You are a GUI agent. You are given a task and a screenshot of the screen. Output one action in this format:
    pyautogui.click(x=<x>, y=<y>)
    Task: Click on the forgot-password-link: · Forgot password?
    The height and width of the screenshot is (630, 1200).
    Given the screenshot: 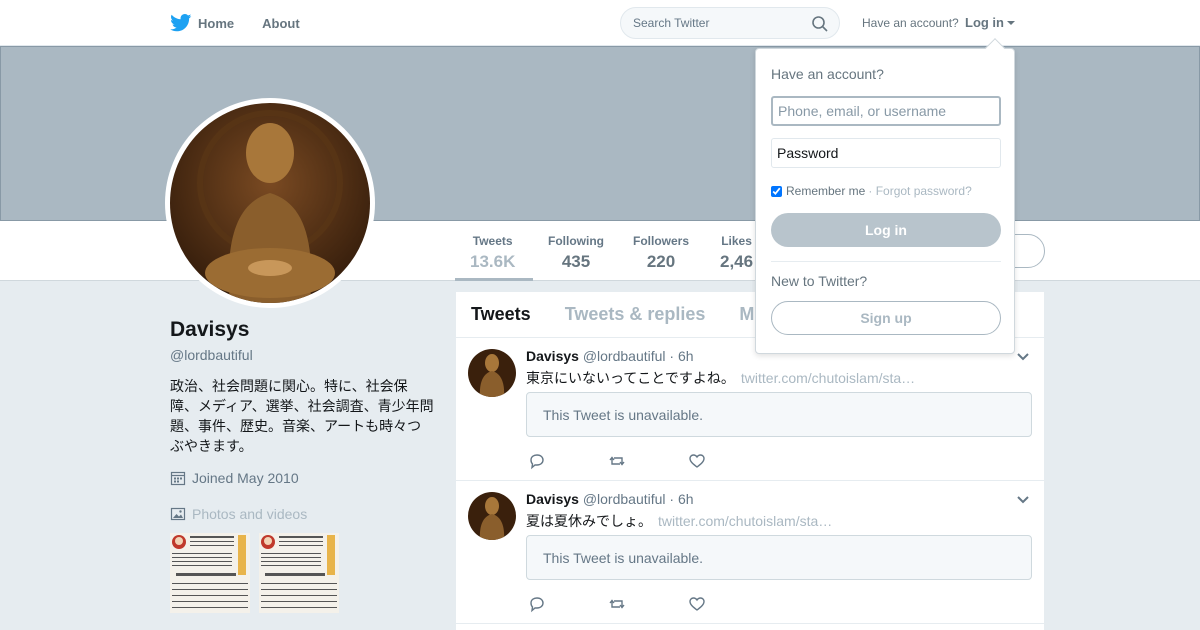 What is the action you would take?
    pyautogui.click(x=919, y=191)
    